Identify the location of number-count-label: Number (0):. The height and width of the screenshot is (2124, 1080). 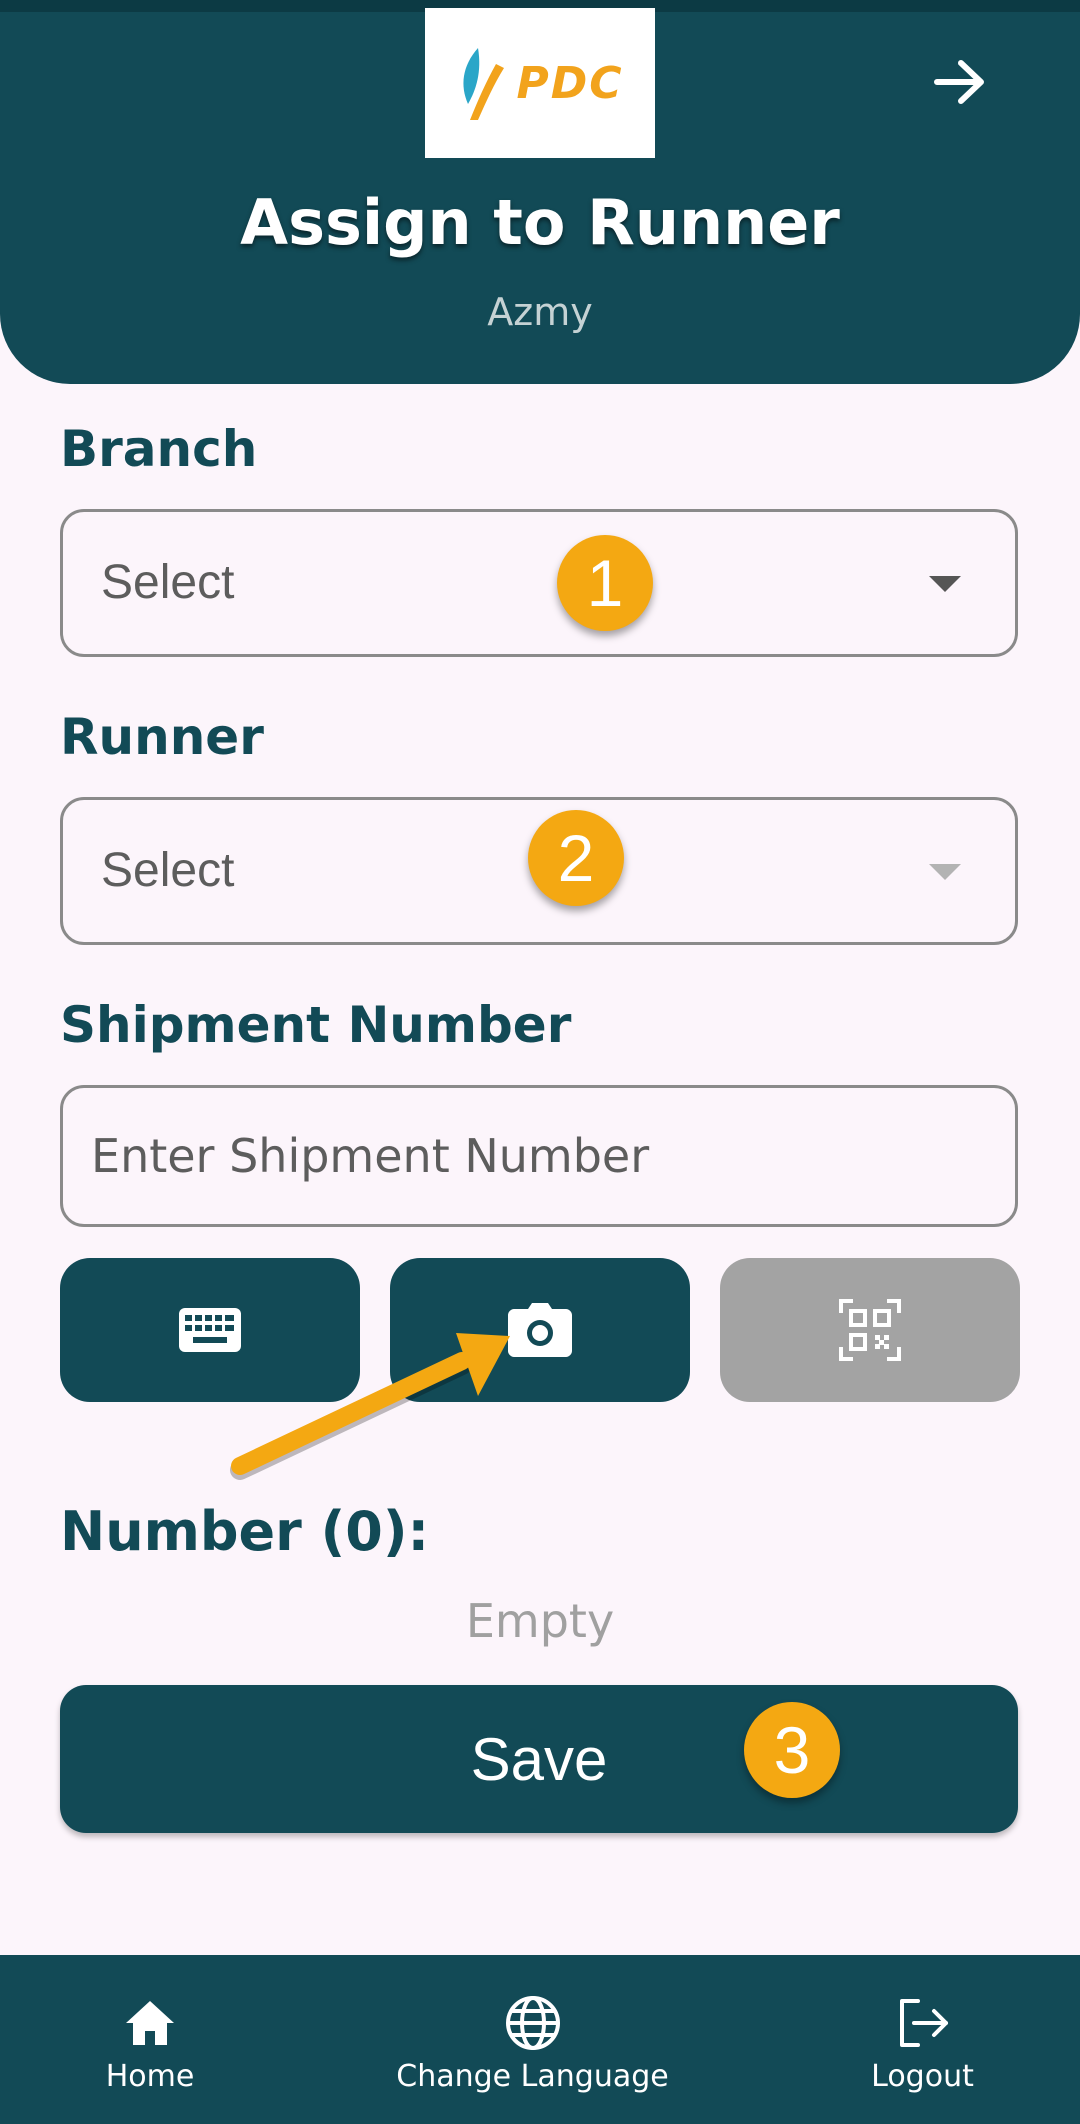
(245, 1531).